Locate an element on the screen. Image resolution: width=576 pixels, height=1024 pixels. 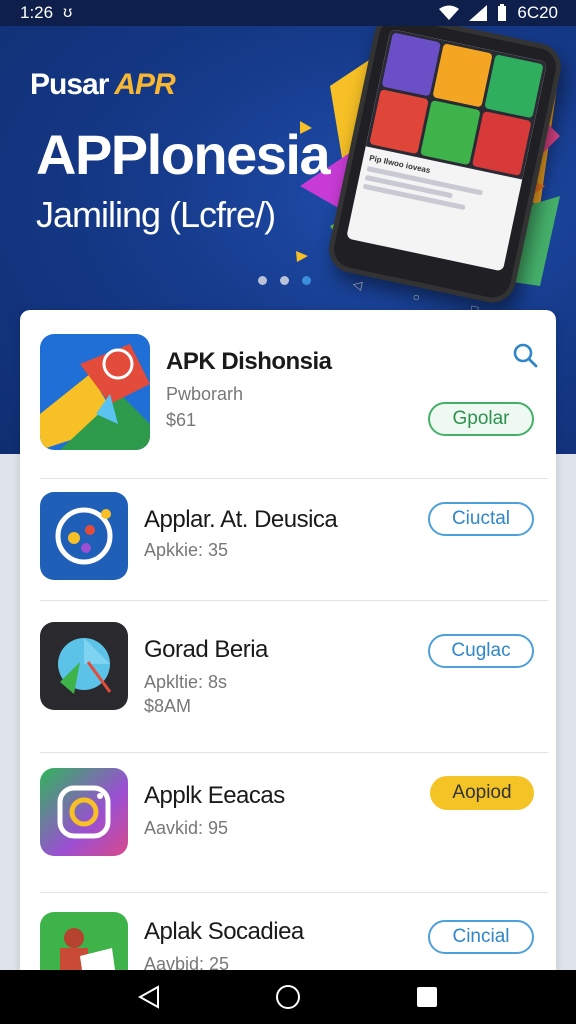
navigation-bar is located at coordinates (288, 997).